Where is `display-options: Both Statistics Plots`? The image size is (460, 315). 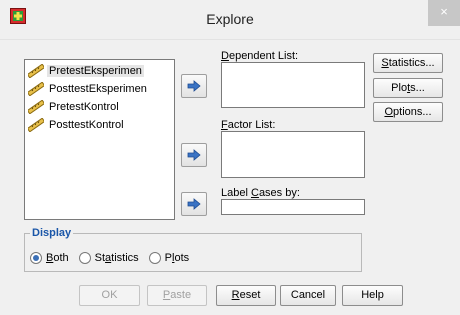
display-options: Both Statistics Plots is located at coordinates (114, 258).